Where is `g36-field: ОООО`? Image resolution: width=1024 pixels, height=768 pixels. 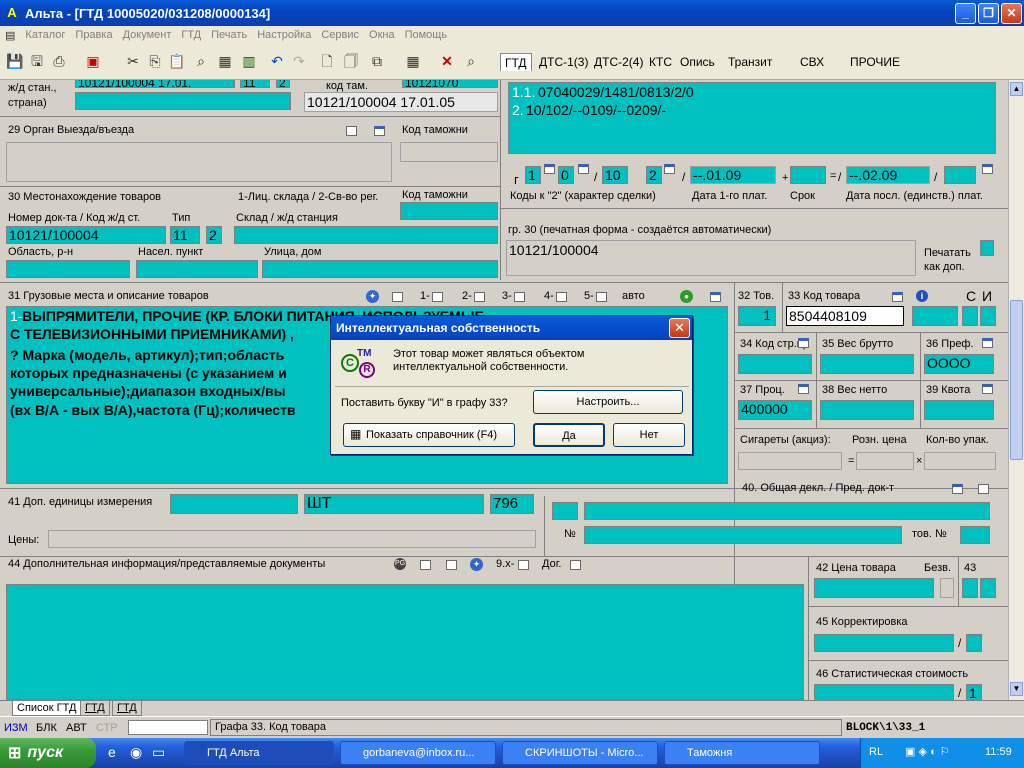 g36-field: ОООО is located at coordinates (959, 364).